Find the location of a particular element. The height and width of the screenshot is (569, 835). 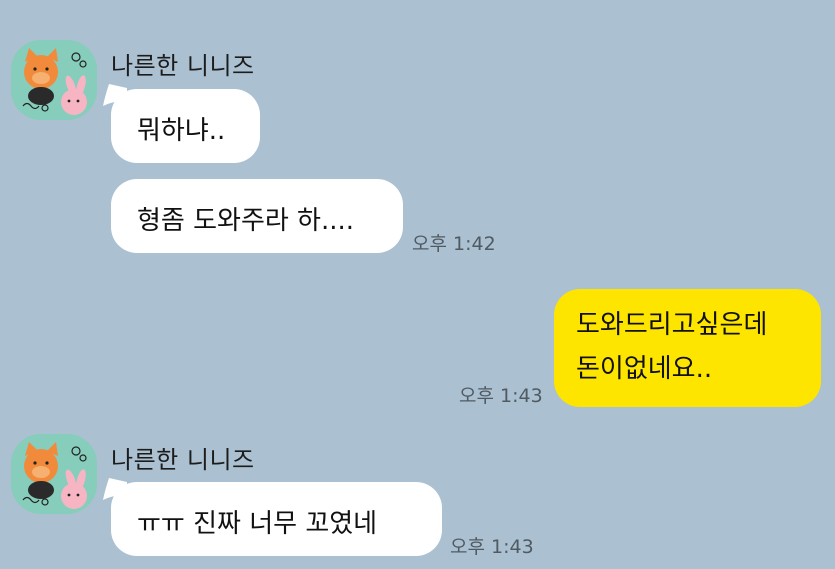

message-bubble: 뭐하냐.. is located at coordinates (185, 126).